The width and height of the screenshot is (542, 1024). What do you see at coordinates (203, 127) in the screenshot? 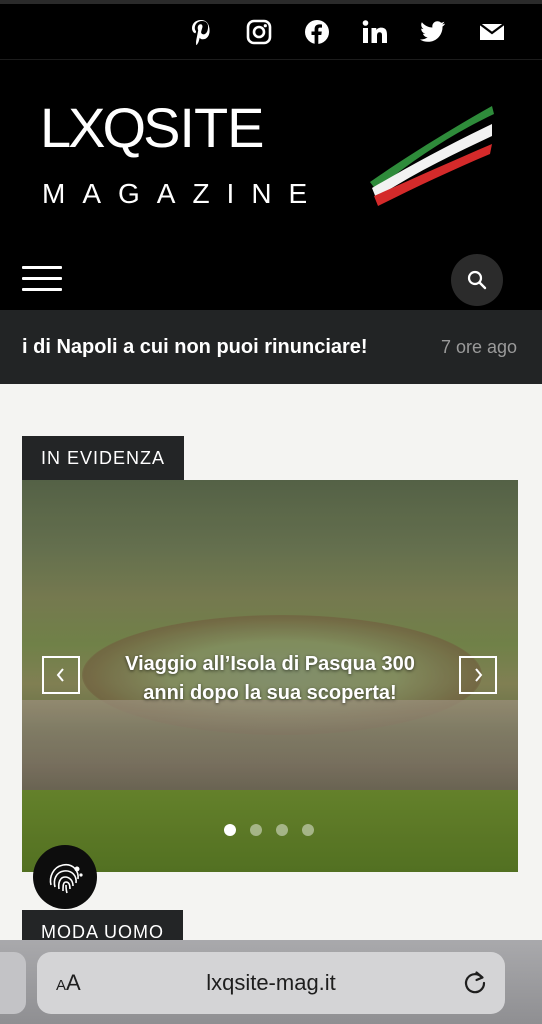
I see `logo-site-text: SITE` at bounding box center [203, 127].